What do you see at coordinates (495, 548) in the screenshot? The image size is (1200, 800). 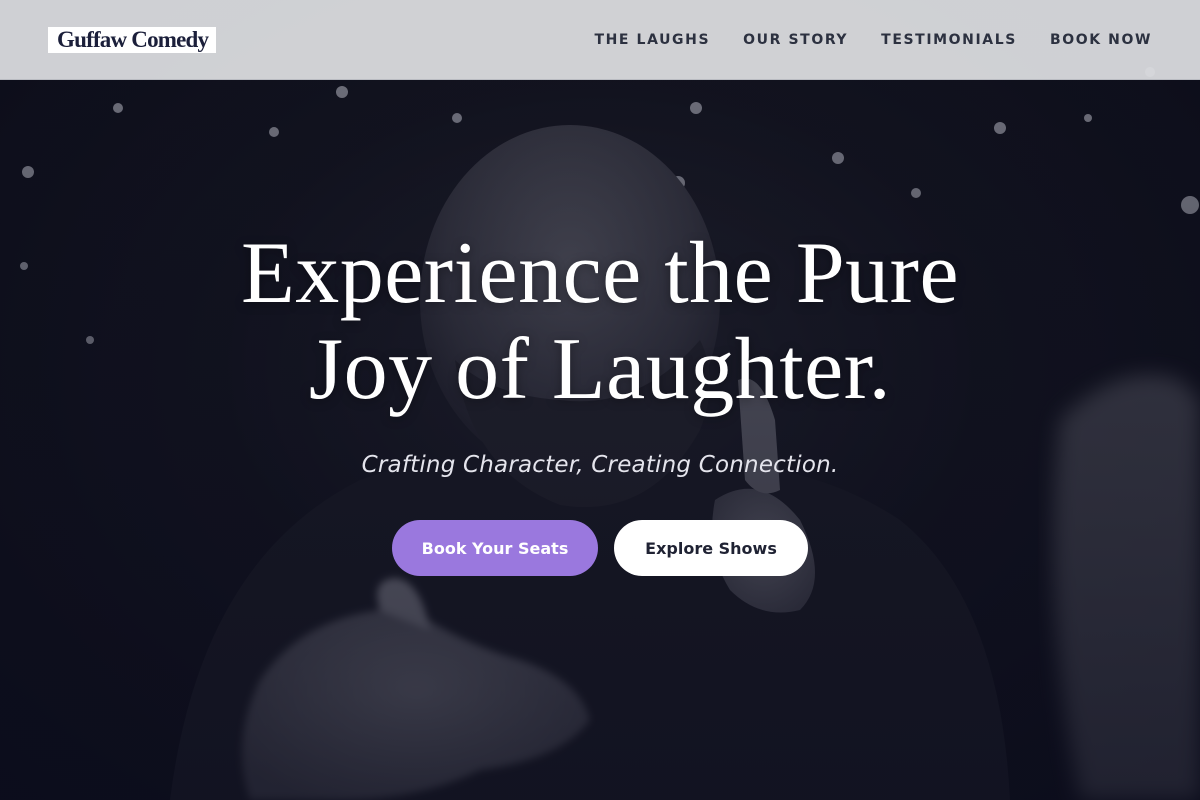 I see `book-your-seats-button: Book Your Seats` at bounding box center [495, 548].